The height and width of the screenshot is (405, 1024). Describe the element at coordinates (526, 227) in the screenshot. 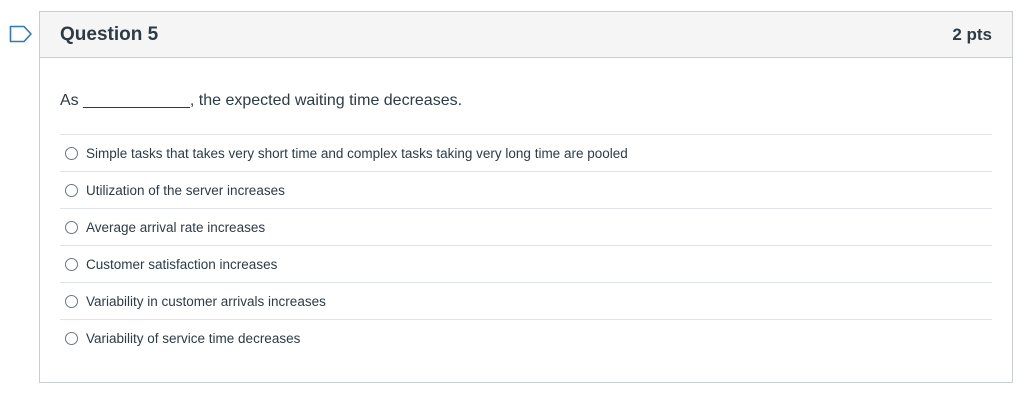

I see `answer-option: Average arrival rate increases` at that location.